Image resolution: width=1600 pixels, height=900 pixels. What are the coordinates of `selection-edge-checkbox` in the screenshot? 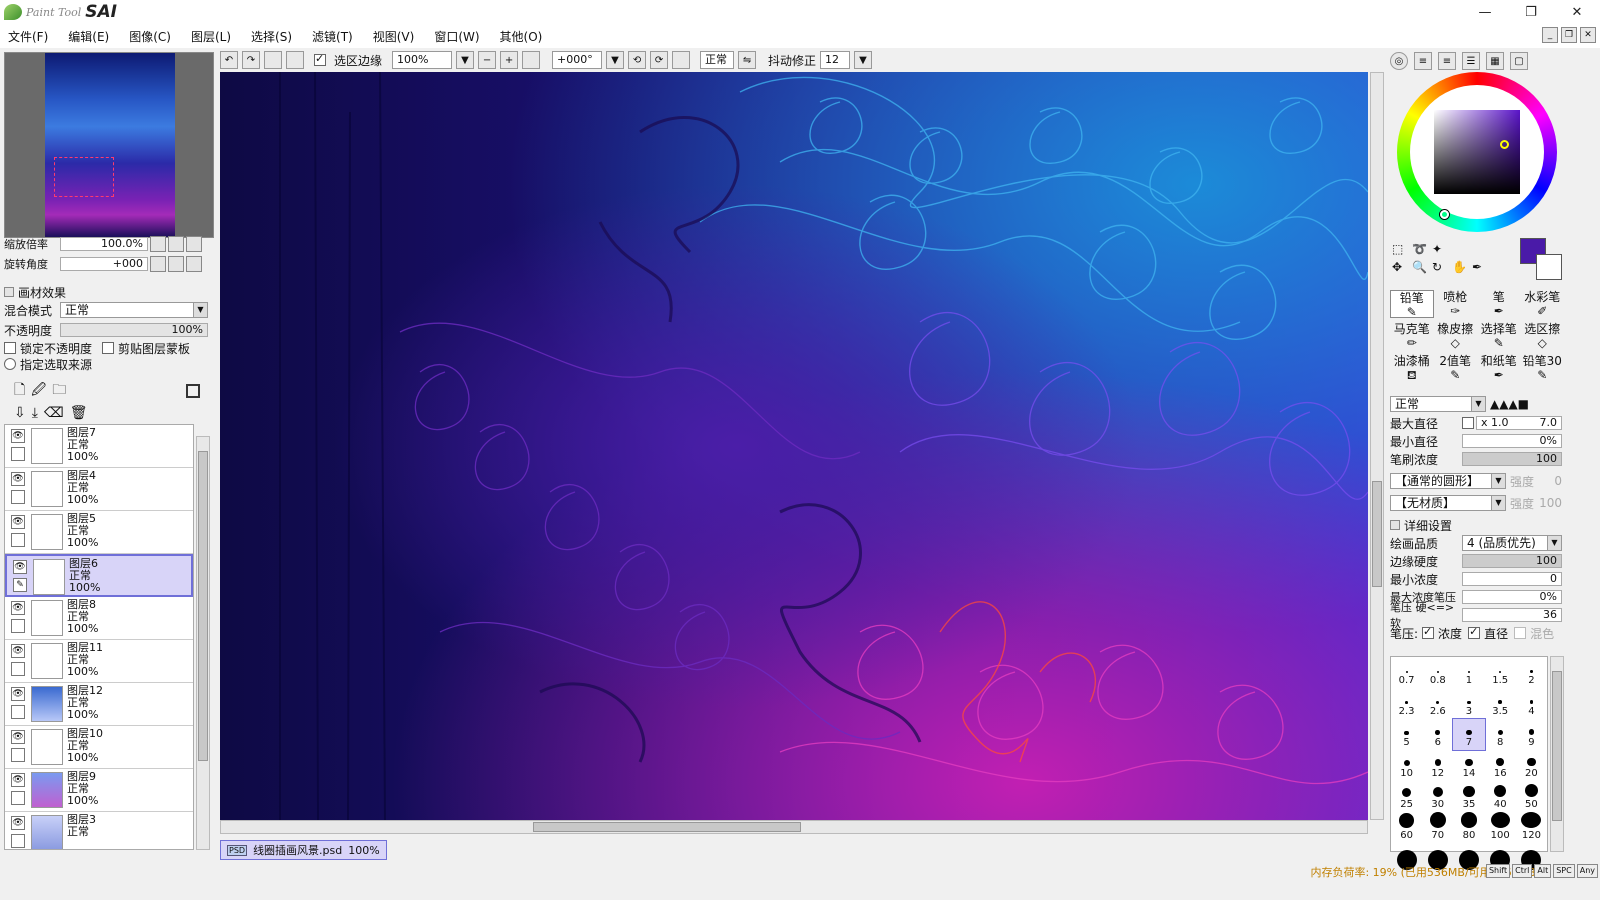 It's located at (320, 59).